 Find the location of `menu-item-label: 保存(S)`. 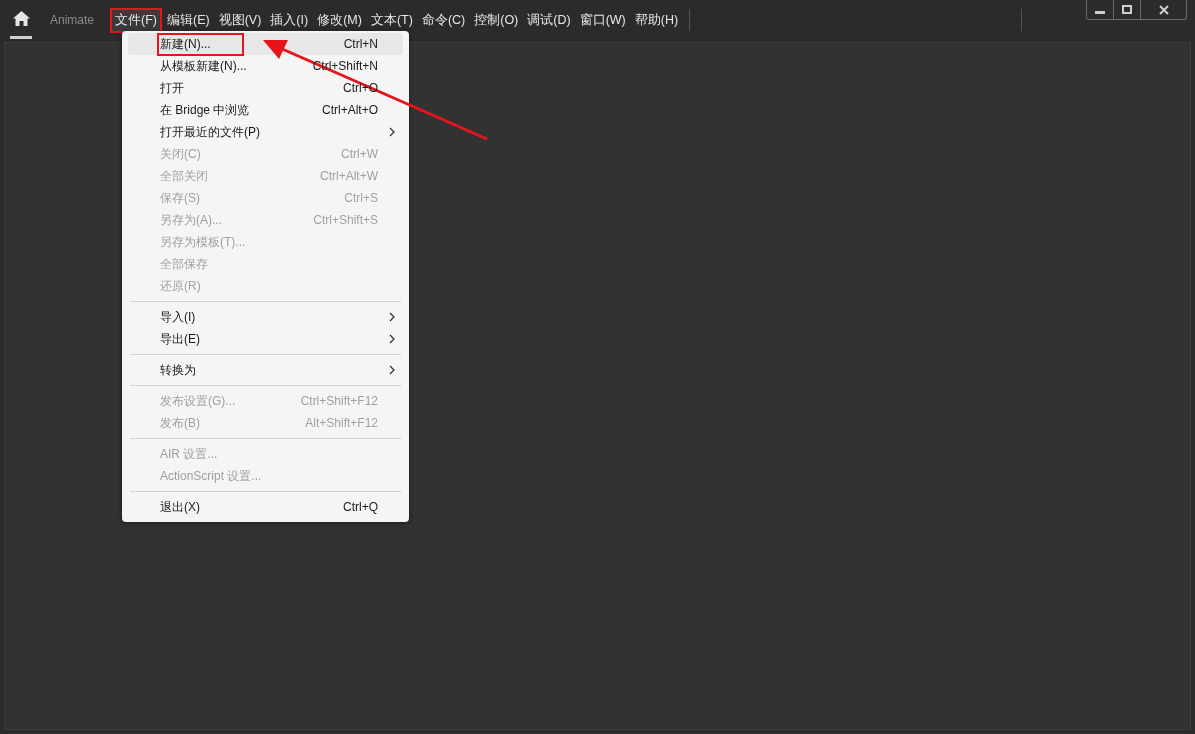

menu-item-label: 保存(S) is located at coordinates (180, 198).